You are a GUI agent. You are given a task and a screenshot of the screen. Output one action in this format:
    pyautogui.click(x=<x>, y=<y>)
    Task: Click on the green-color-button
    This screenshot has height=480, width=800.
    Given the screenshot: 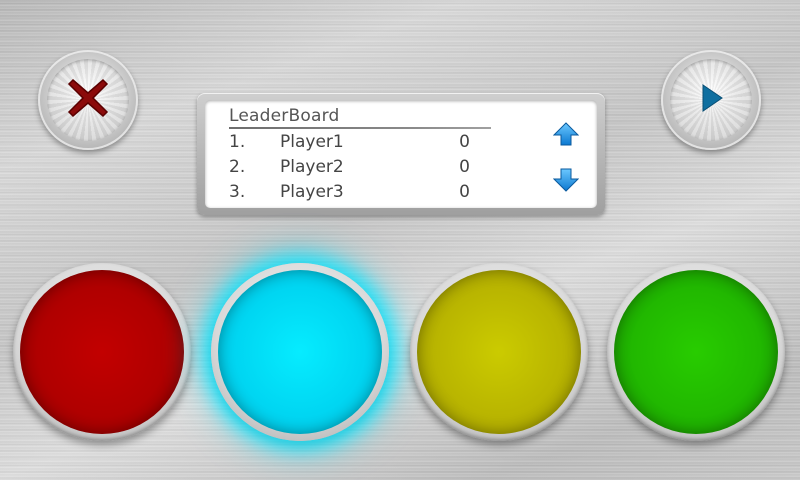 What is the action you would take?
    pyautogui.click(x=696, y=352)
    